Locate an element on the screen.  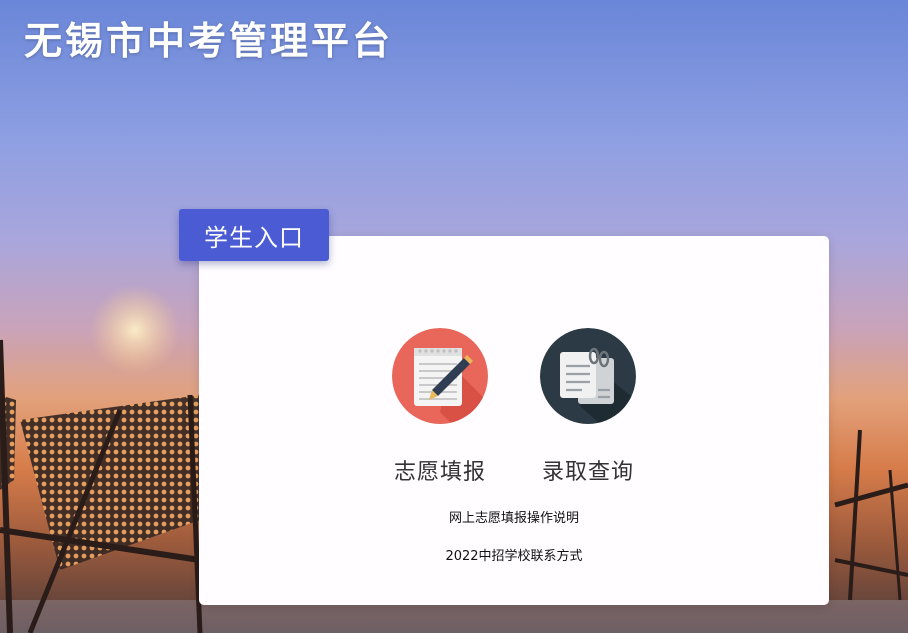
admission-query-button: 录取查询 is located at coordinates (588, 407).